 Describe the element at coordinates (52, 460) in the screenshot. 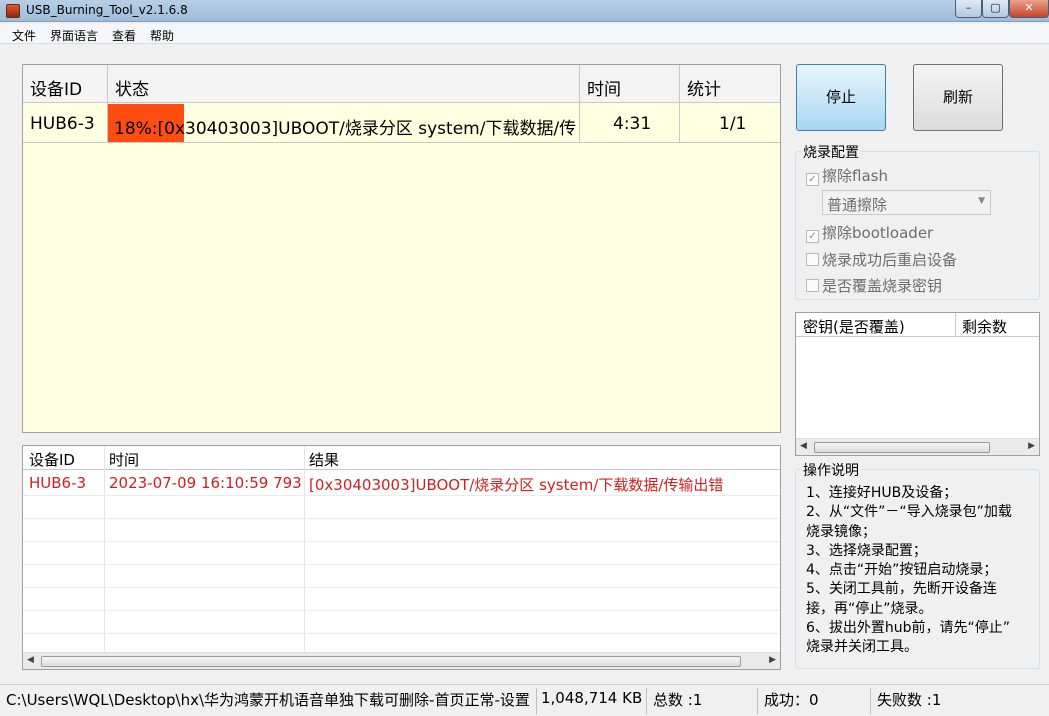

I see `log-header-device-id: 设备ID` at that location.